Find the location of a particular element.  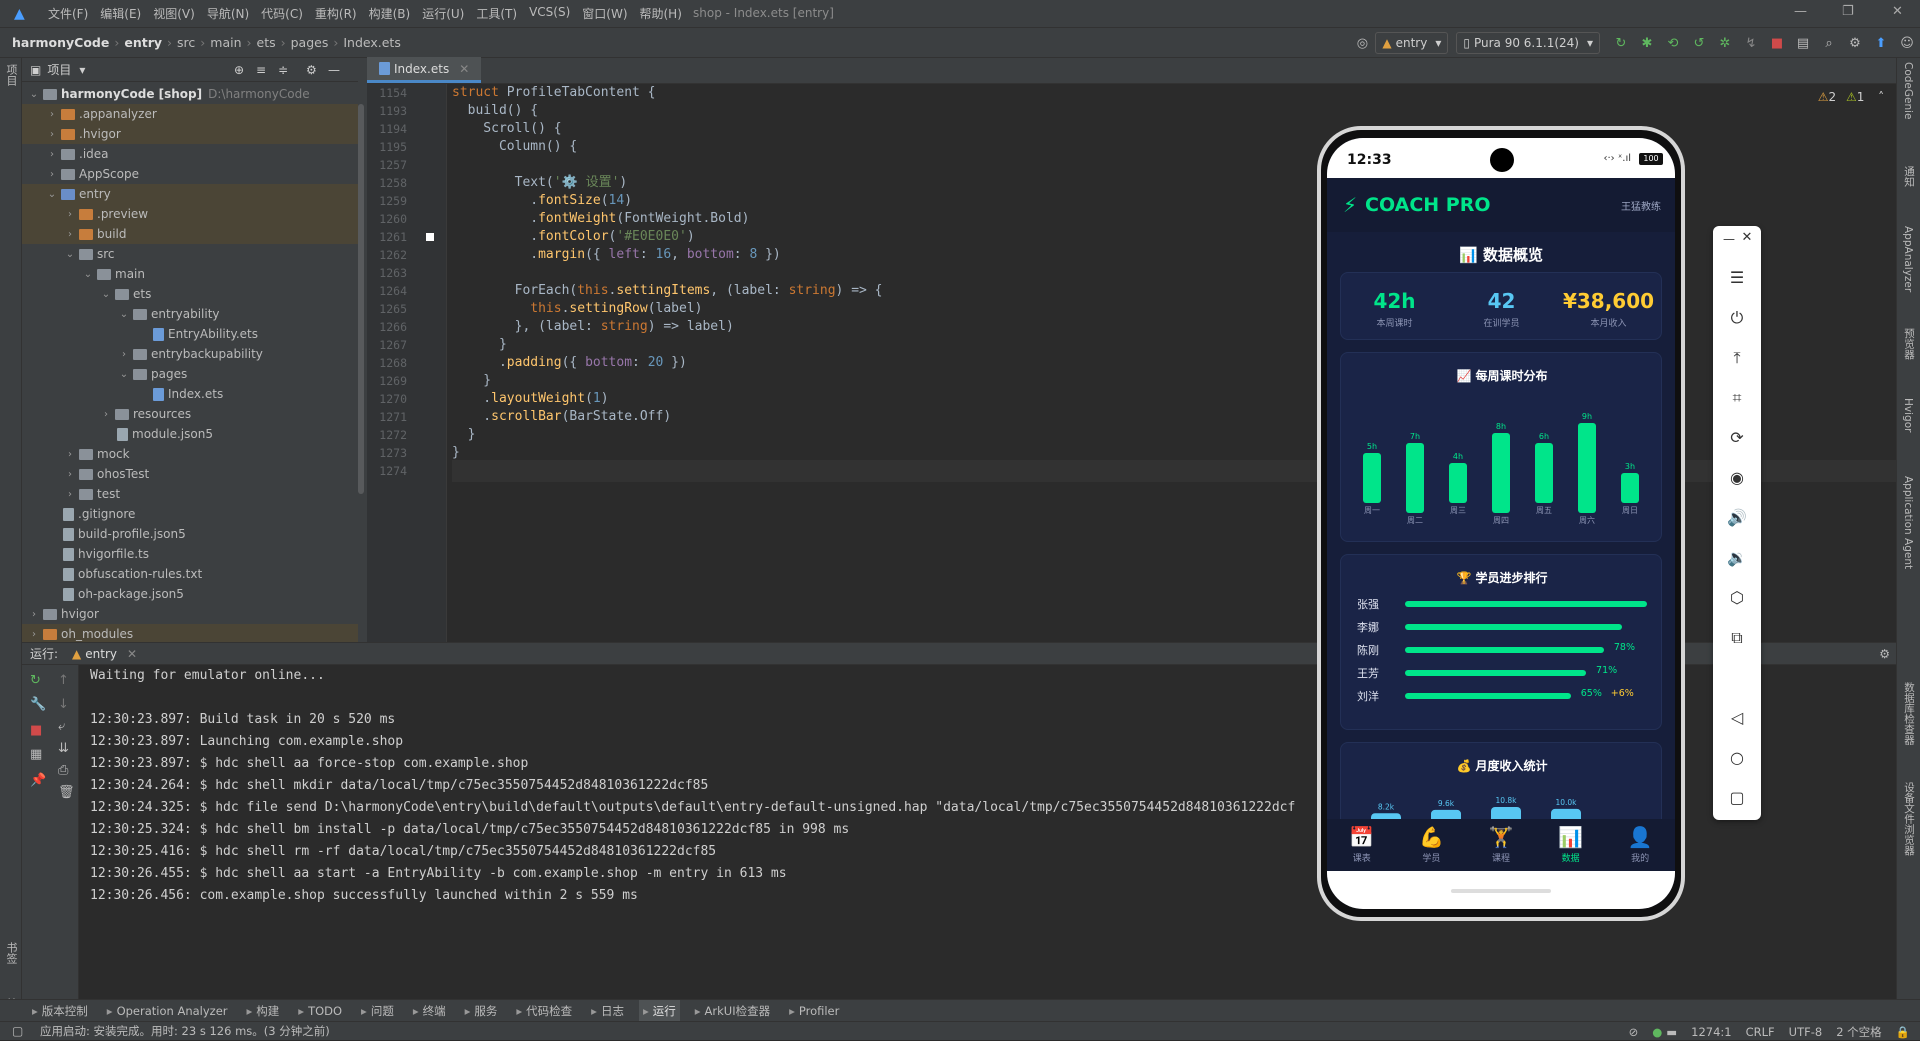

tree-item: › .idea is located at coordinates (194, 154).